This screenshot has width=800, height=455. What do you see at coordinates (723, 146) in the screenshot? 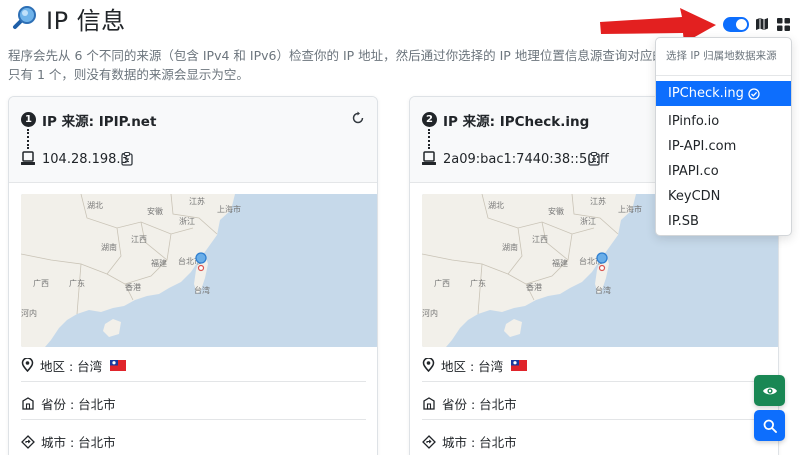
I see `dropdown-item-ipapi-com: IP-API.com` at bounding box center [723, 146].